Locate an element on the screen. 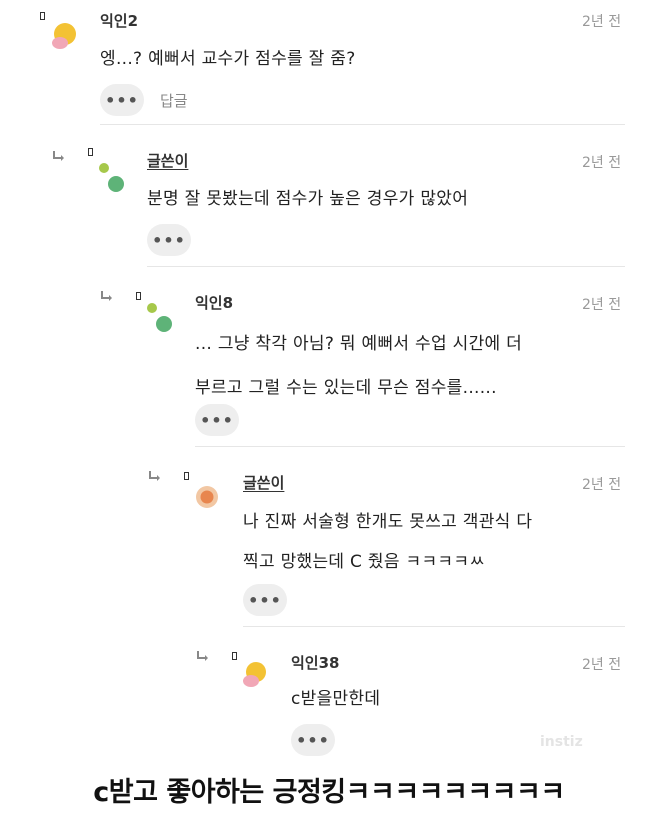 The width and height of the screenshot is (658, 822). comment-body: 분명 잘 못봤는데 점수가 높은 경우가 많았어 is located at coordinates (307, 199).